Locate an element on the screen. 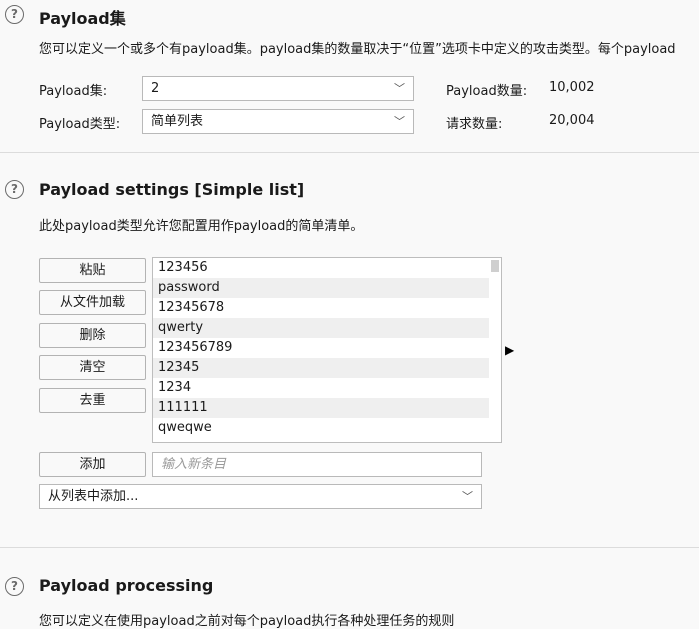 Image resolution: width=699 pixels, height=629 pixels. list-item: 12345678 is located at coordinates (321, 308).